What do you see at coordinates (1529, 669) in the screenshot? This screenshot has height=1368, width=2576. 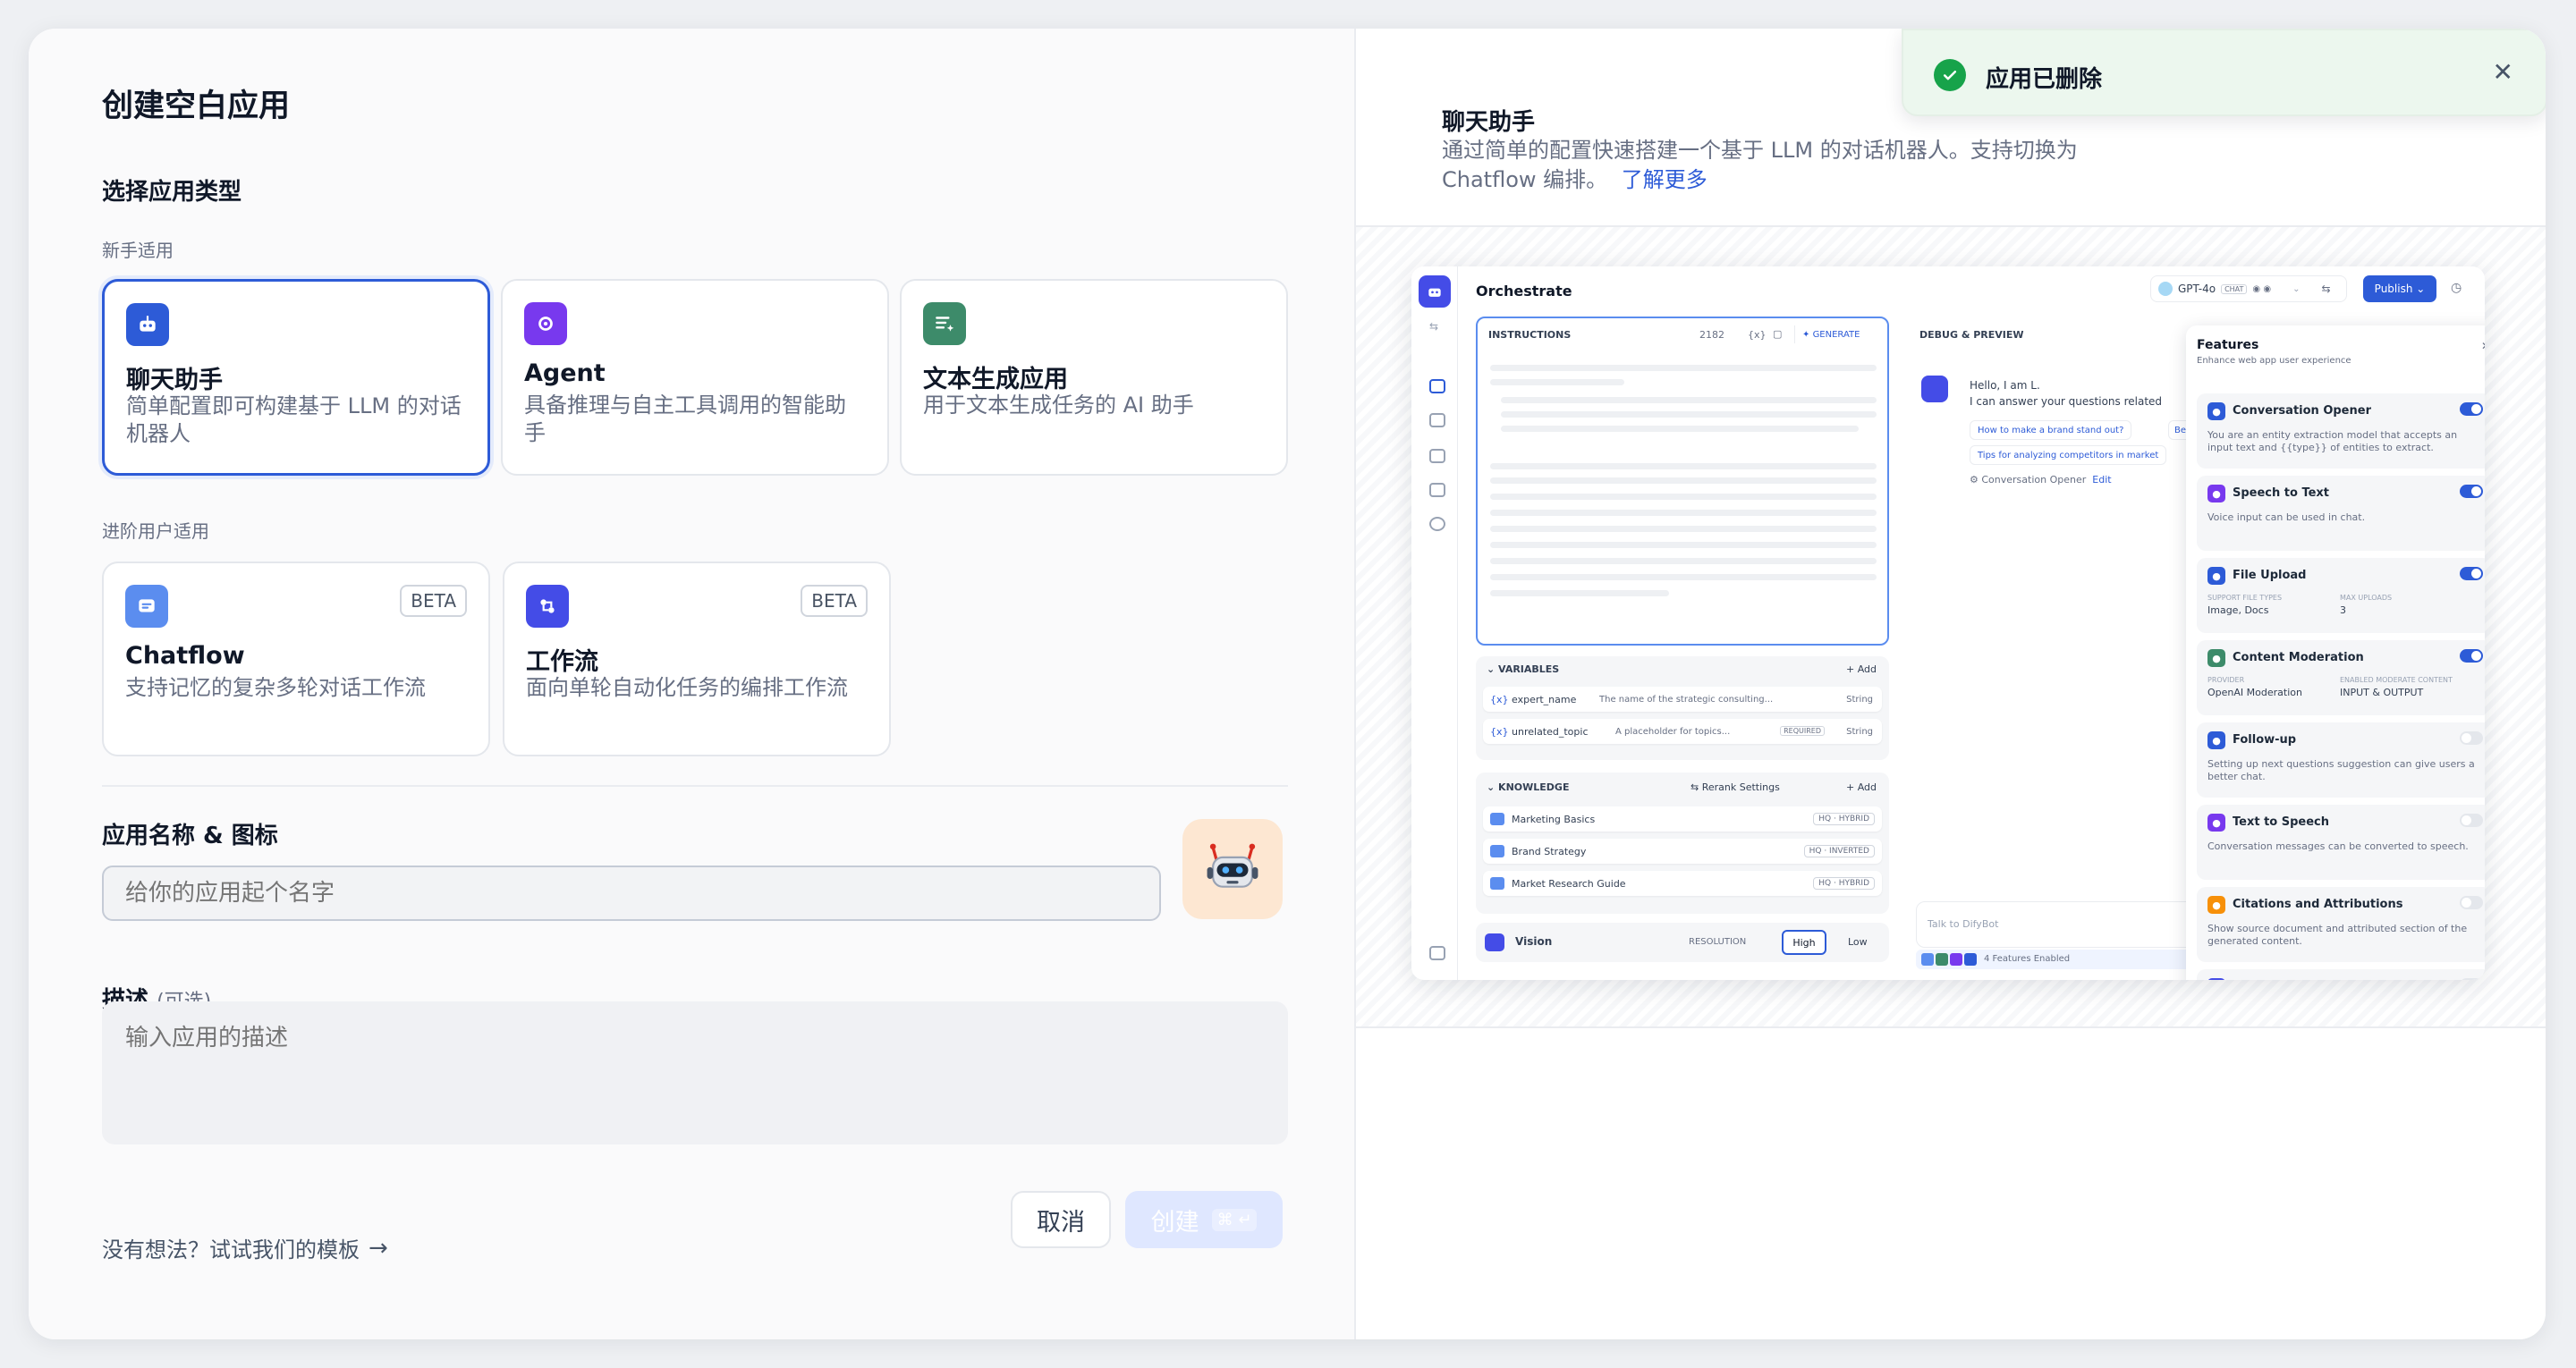 I see `variables-label-text: VARIABLES` at bounding box center [1529, 669].